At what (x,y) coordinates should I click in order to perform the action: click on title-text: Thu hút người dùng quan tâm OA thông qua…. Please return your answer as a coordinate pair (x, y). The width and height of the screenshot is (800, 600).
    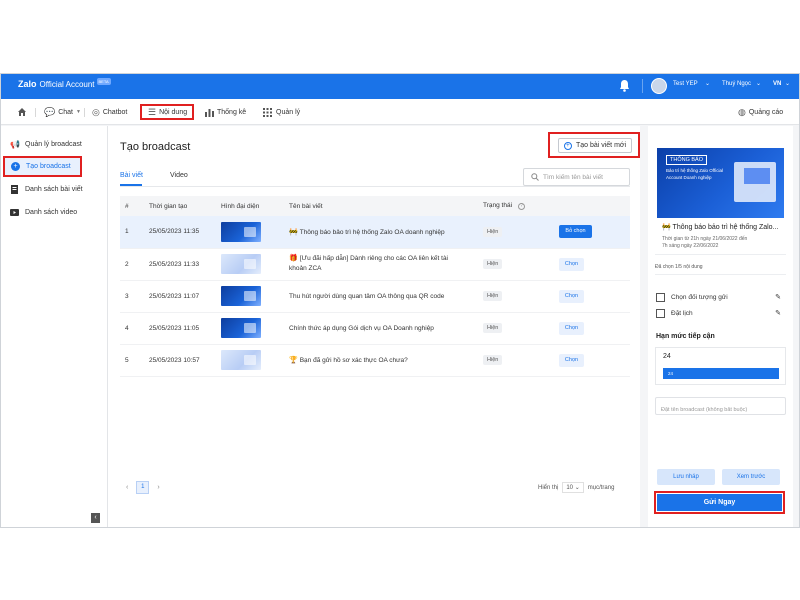
    Looking at the image, I should click on (367, 296).